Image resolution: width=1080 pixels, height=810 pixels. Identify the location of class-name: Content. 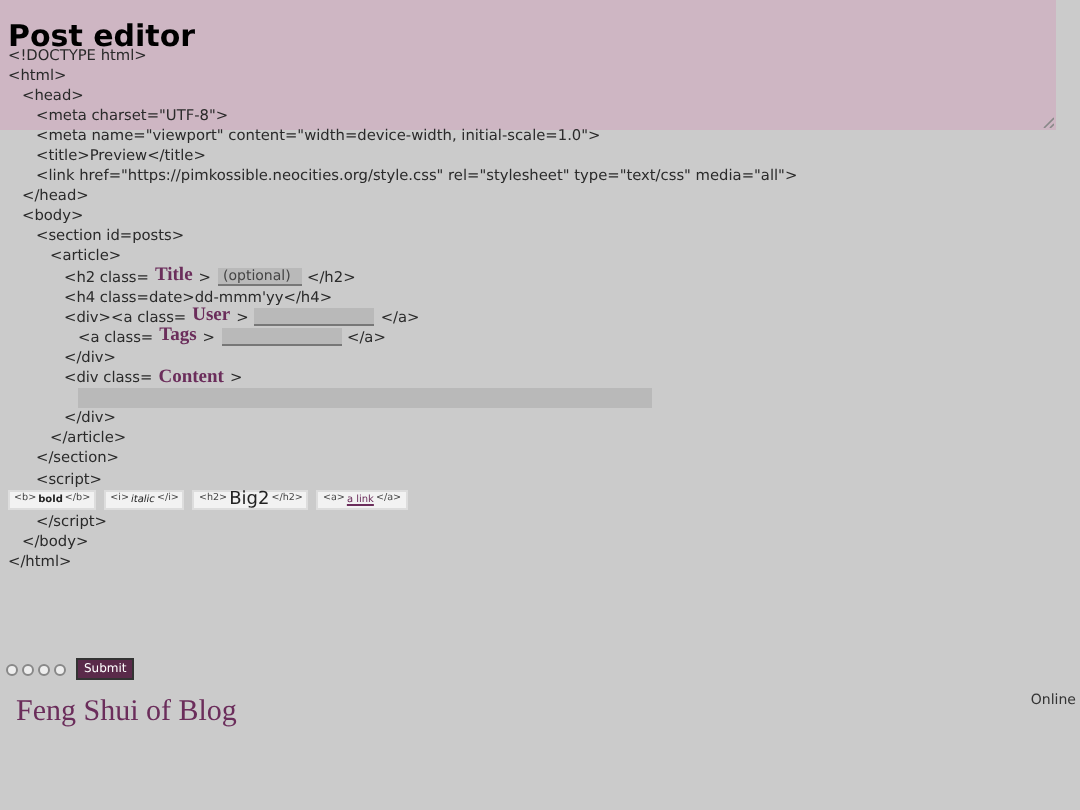
(191, 377).